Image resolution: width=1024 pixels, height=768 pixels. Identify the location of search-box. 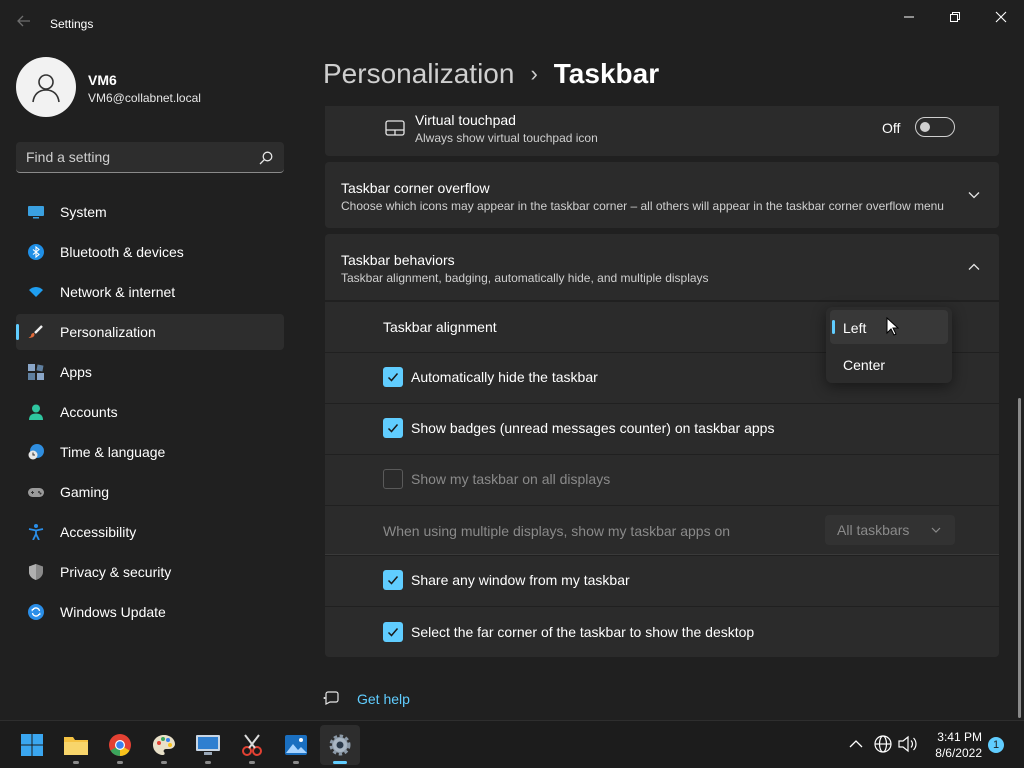
(150, 157).